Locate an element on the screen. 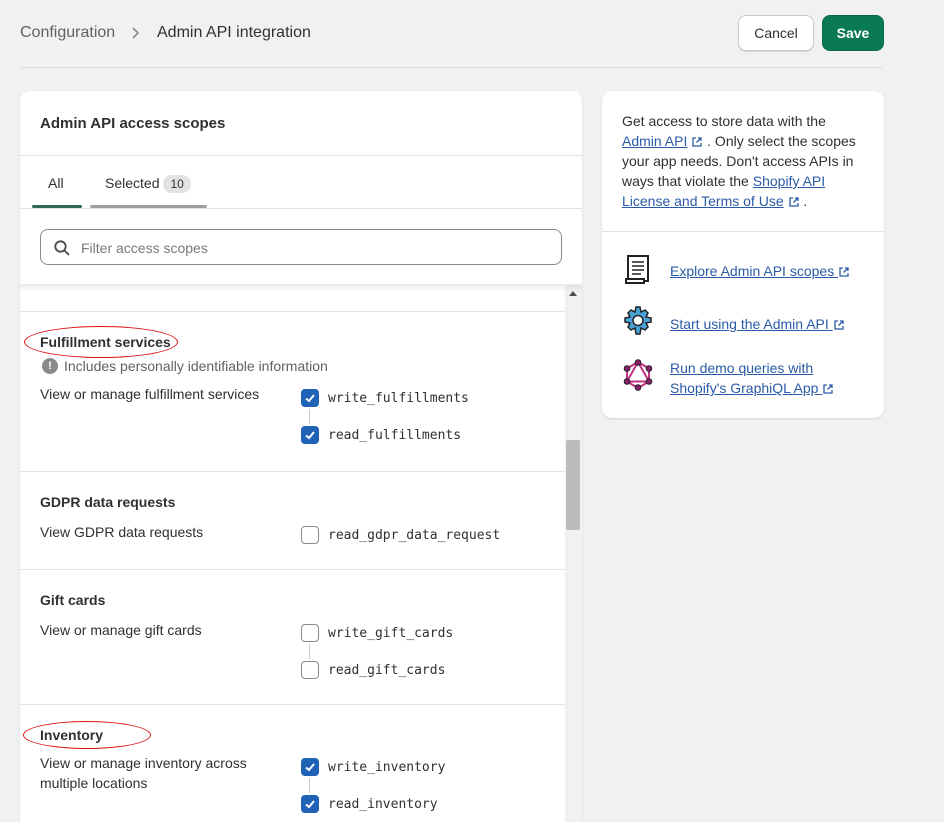 This screenshot has width=944, height=822. scope-label: read_gift_cards is located at coordinates (386, 670).